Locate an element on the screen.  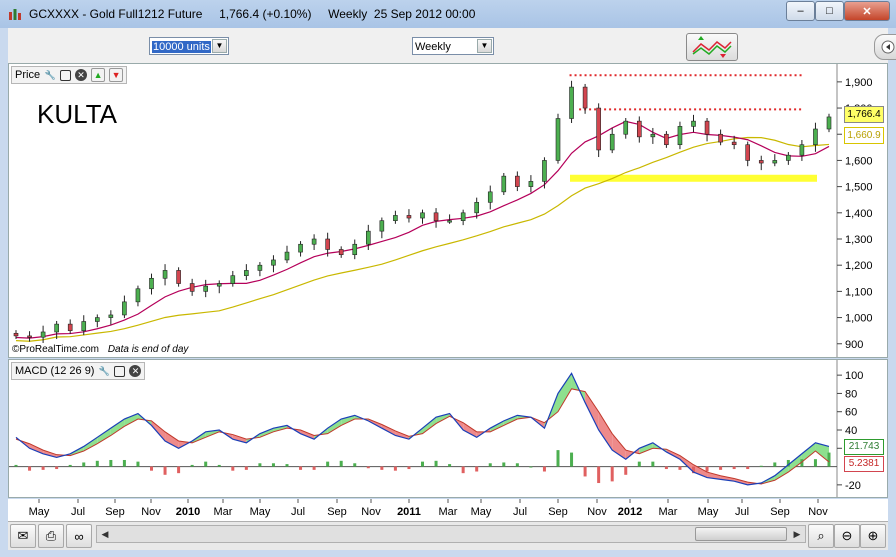
macd-tick-label: 80 is located at coordinates (851, 394).